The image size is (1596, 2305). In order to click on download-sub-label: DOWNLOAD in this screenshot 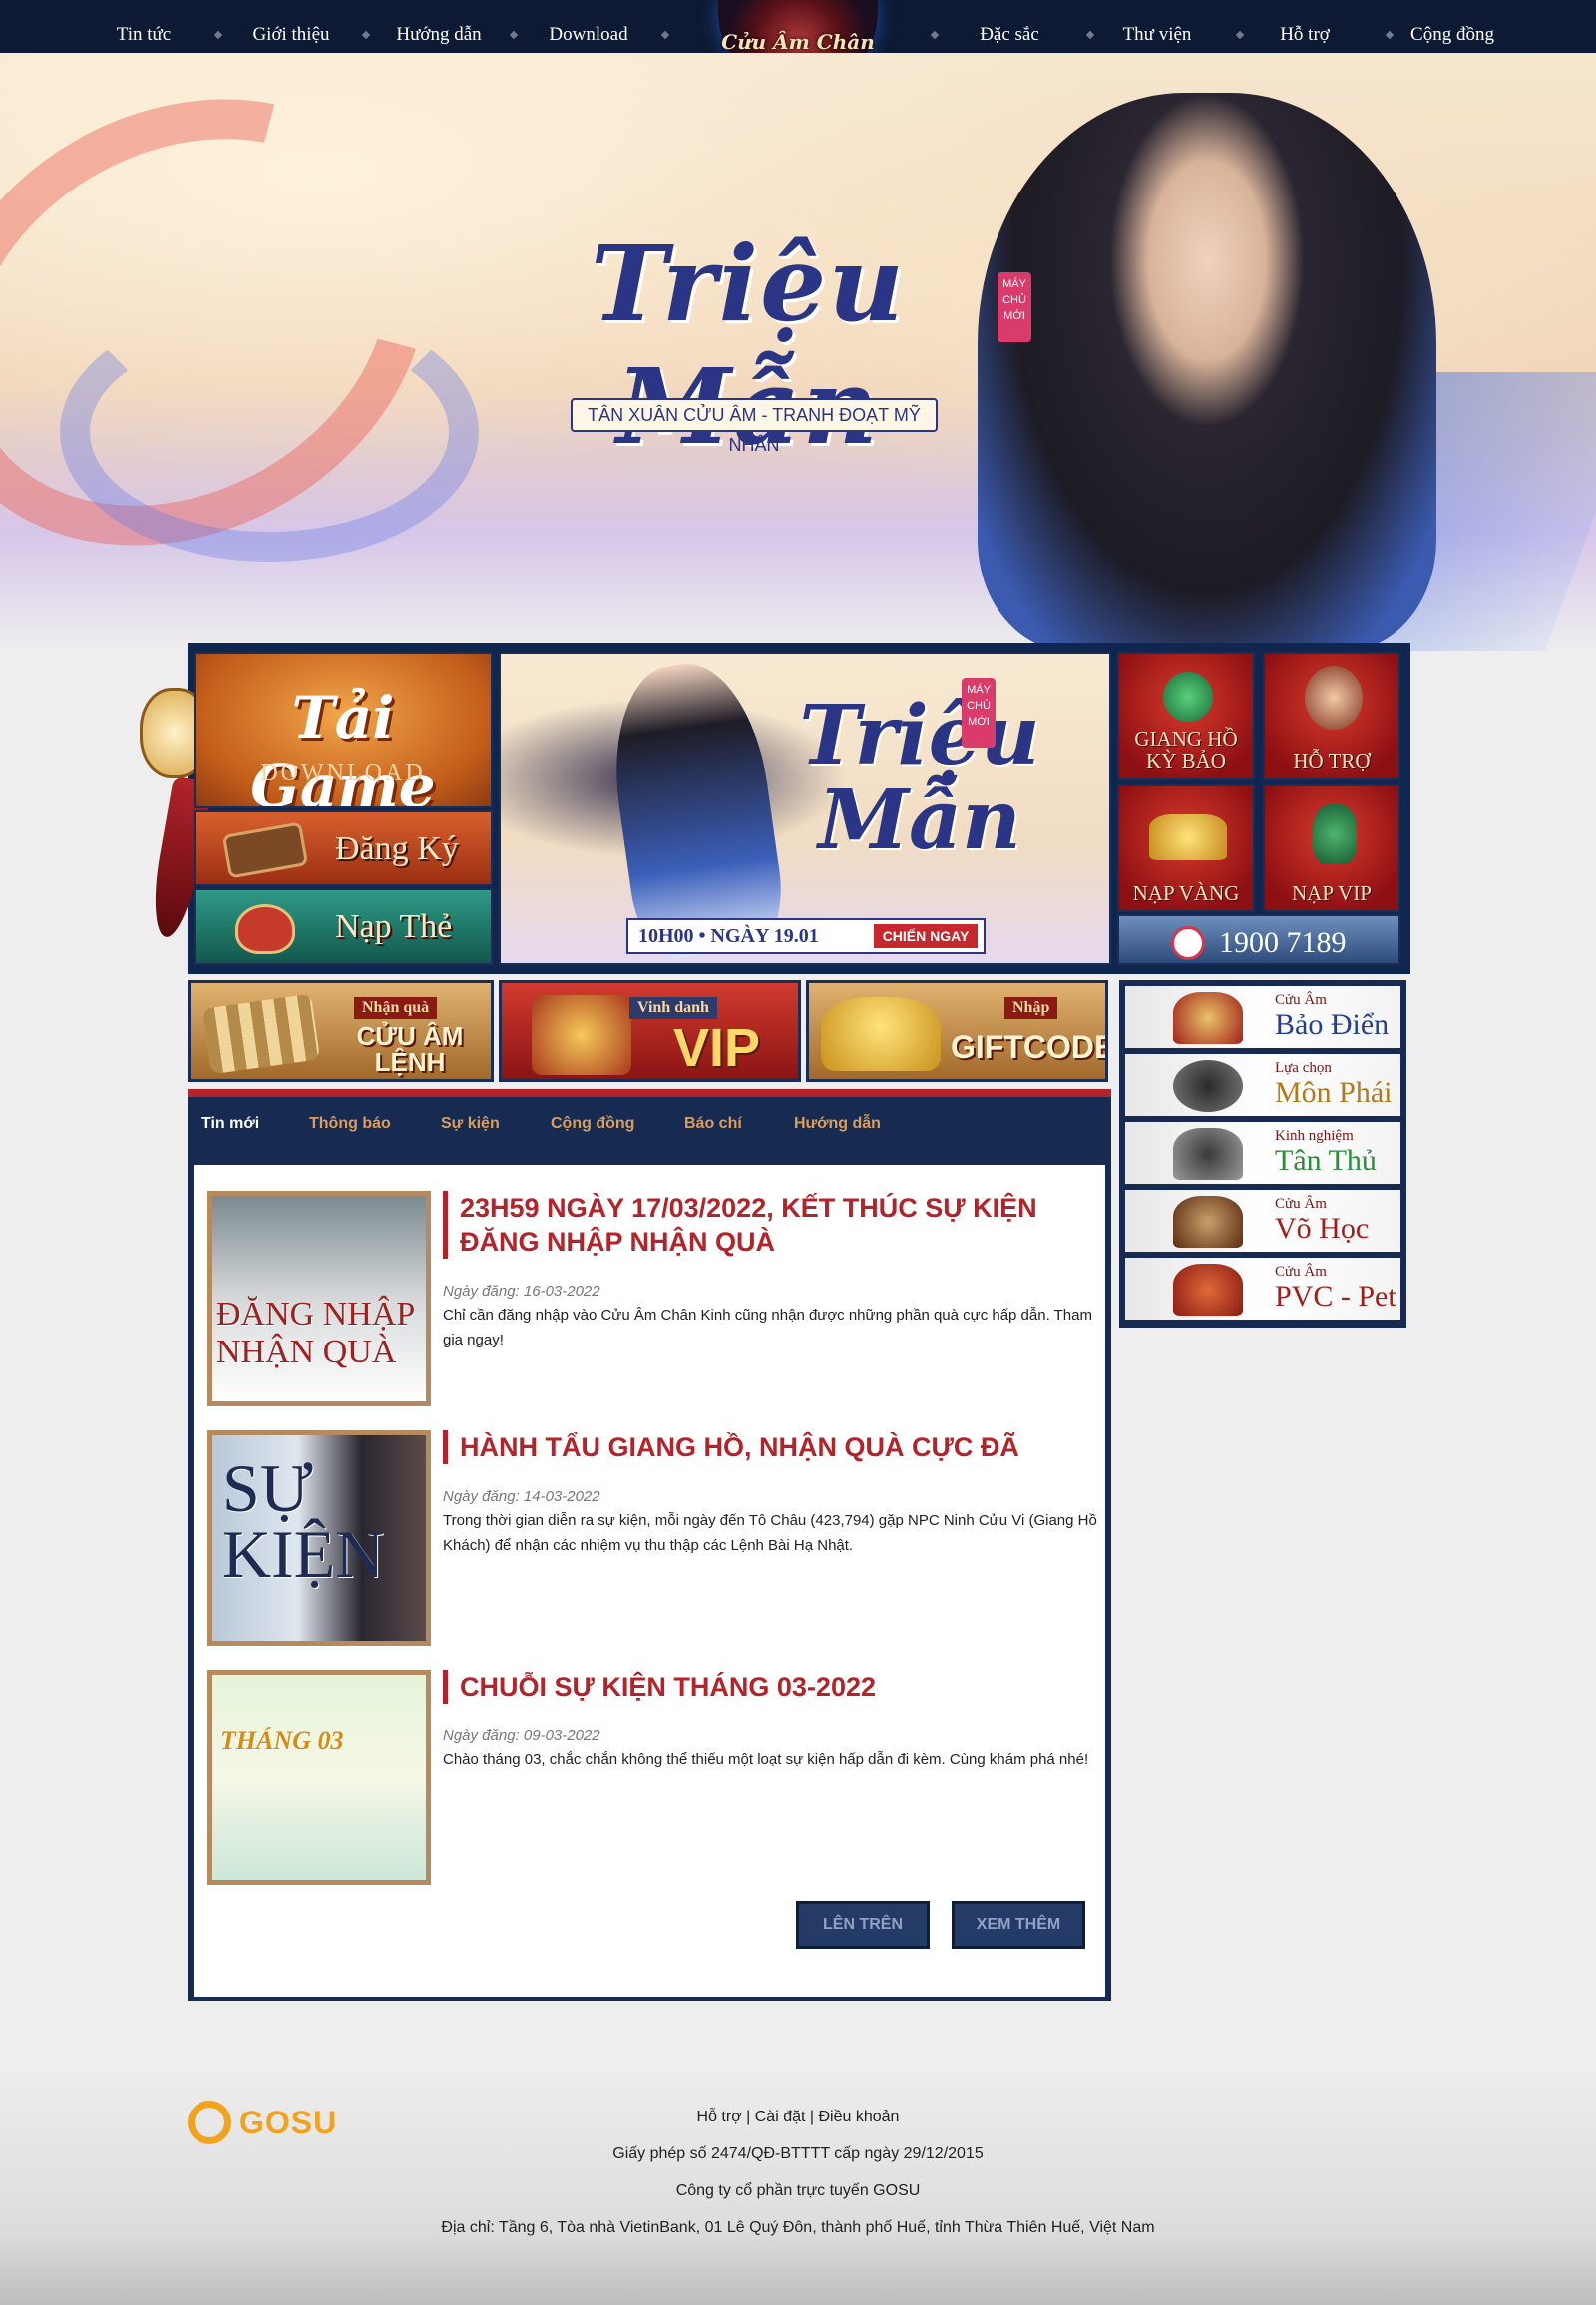, I will do `click(343, 773)`.